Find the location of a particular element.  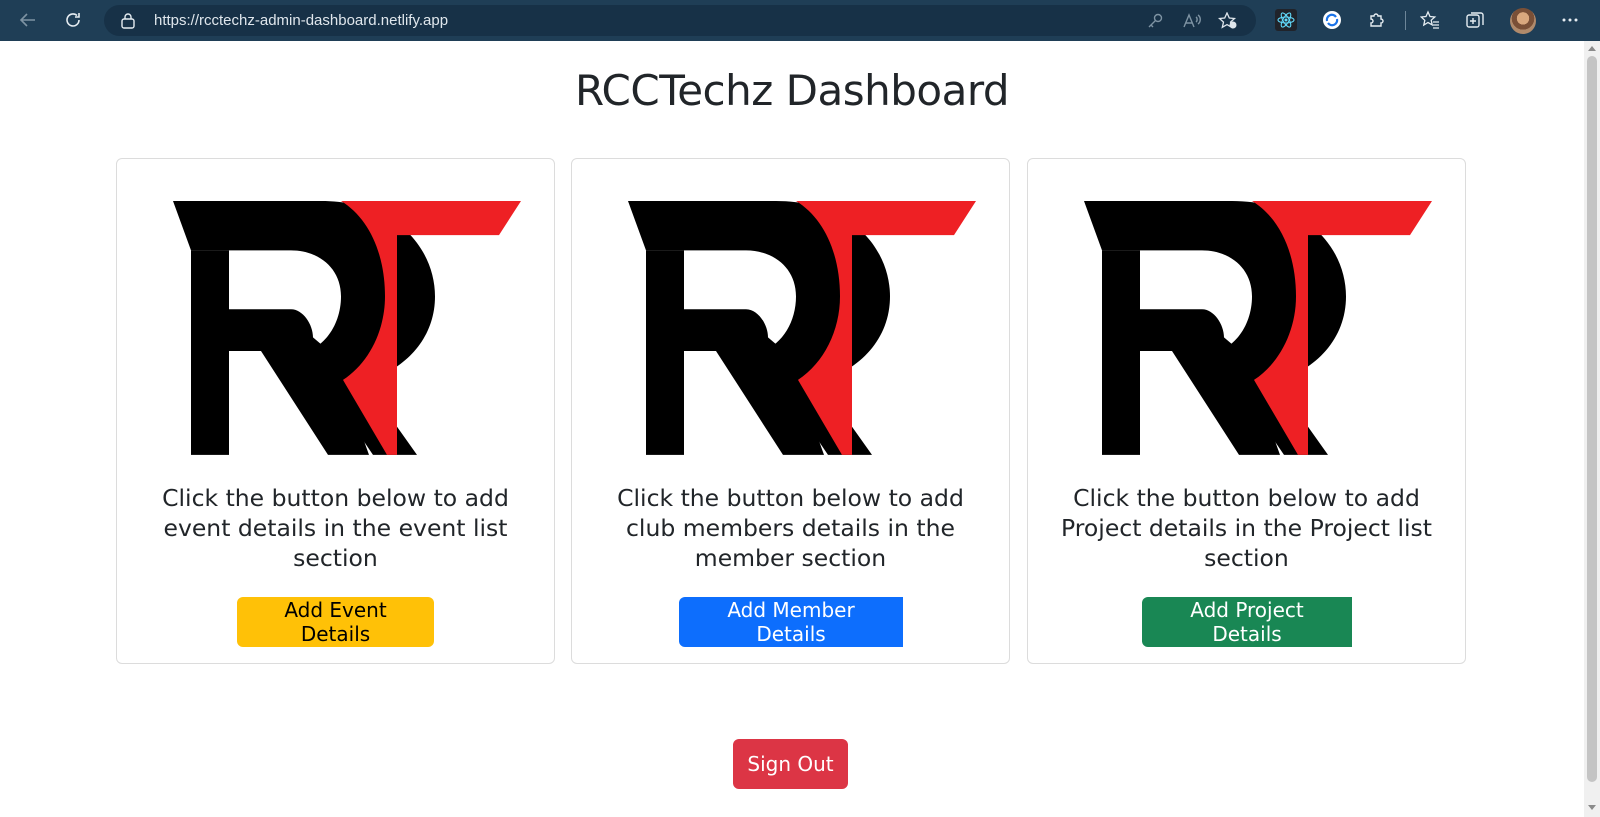

sign-out-button: Sign Out is located at coordinates (790, 764).